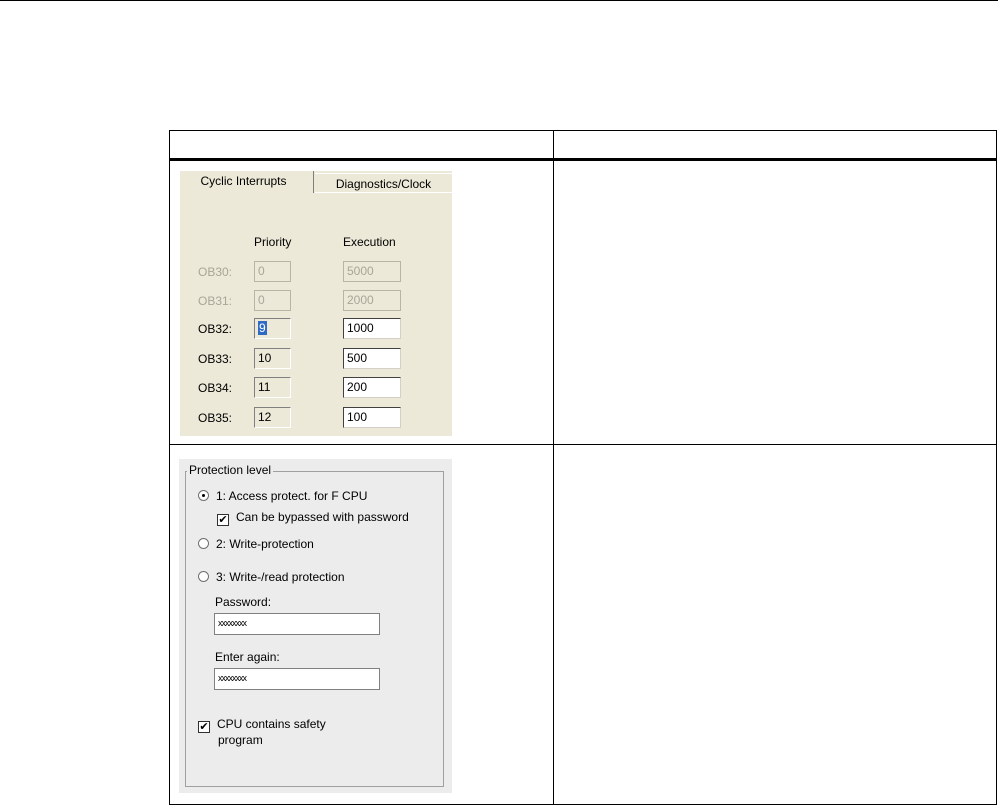 This screenshot has height=806, width=998. What do you see at coordinates (230, 470) in the screenshot?
I see `protection-level-title: Protection level` at bounding box center [230, 470].